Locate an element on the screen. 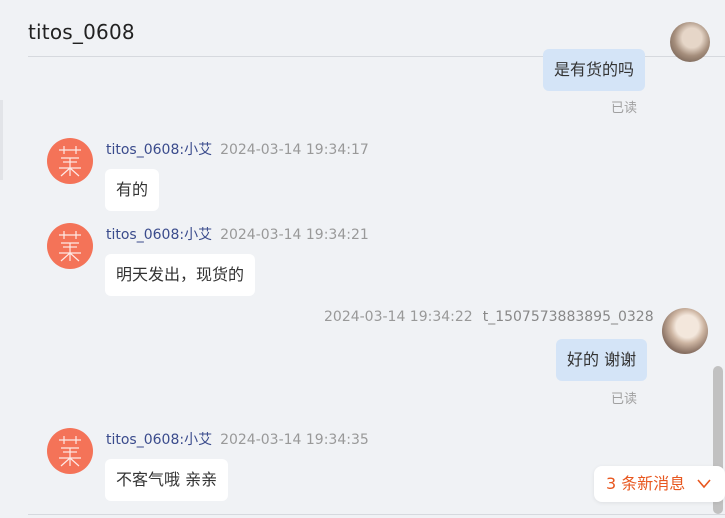 The height and width of the screenshot is (518, 725). new-messages-button: 3 条新消息 is located at coordinates (659, 484).